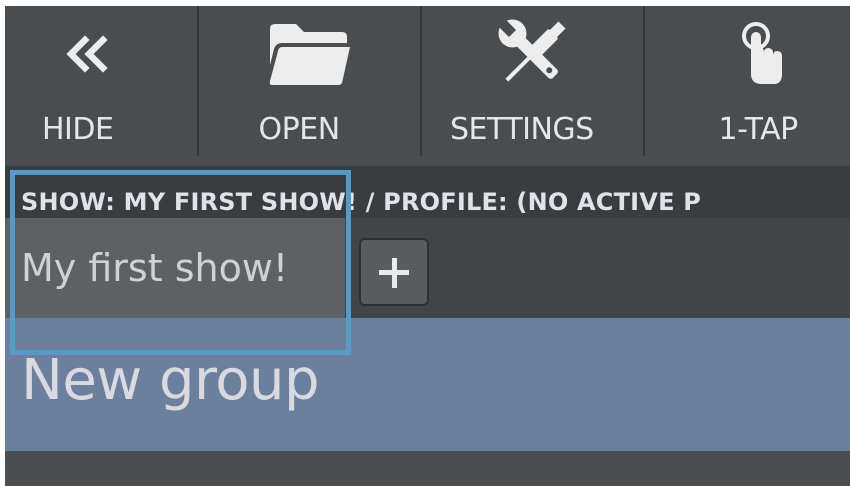  Describe the element at coordinates (155, 268) in the screenshot. I see `show-tab-label: My first show!` at that location.